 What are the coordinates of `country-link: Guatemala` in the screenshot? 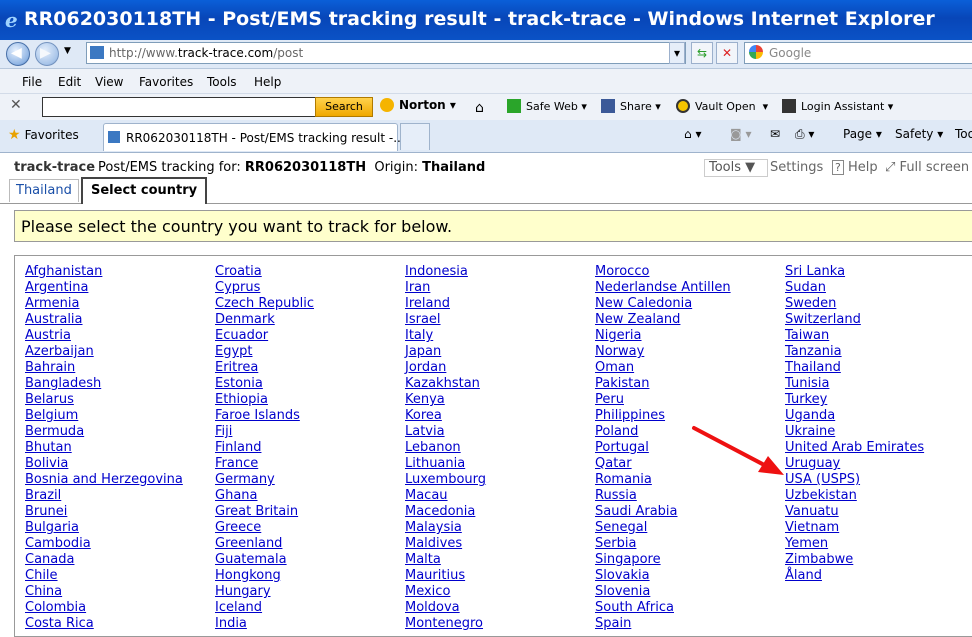 It's located at (264, 560).